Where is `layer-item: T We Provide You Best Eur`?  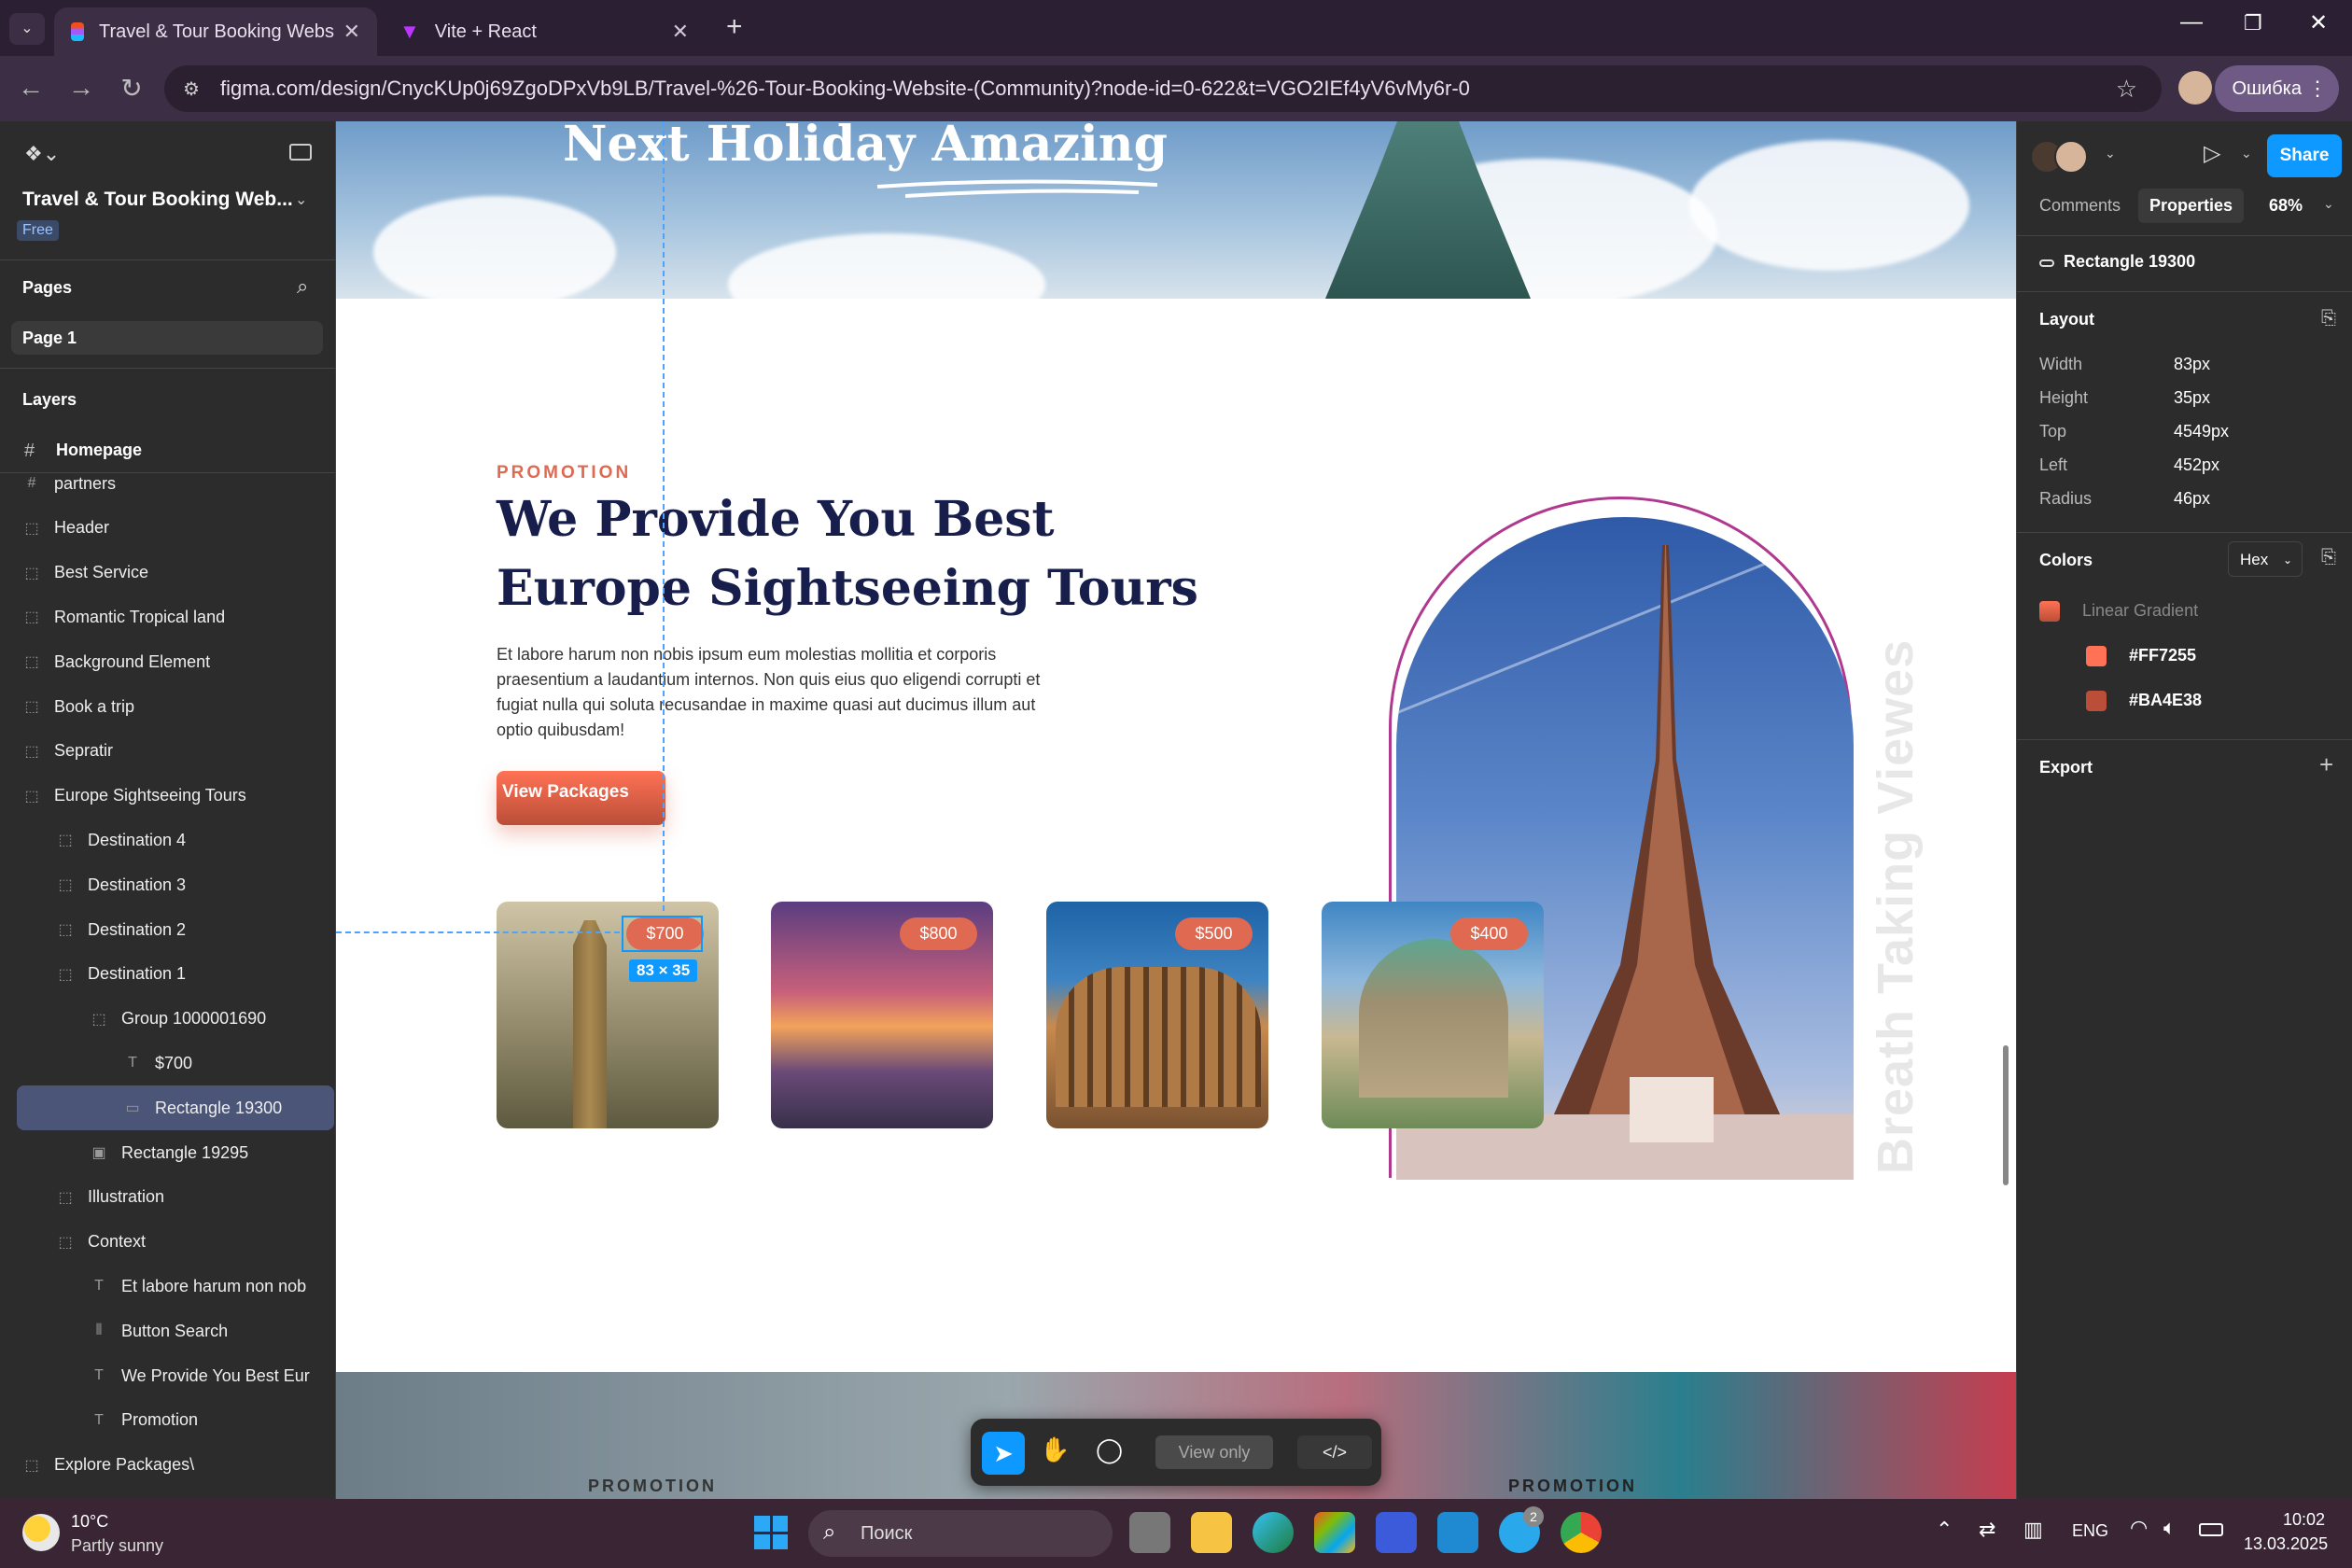
layer-item: T We Provide You Best Eur is located at coordinates (167, 1375).